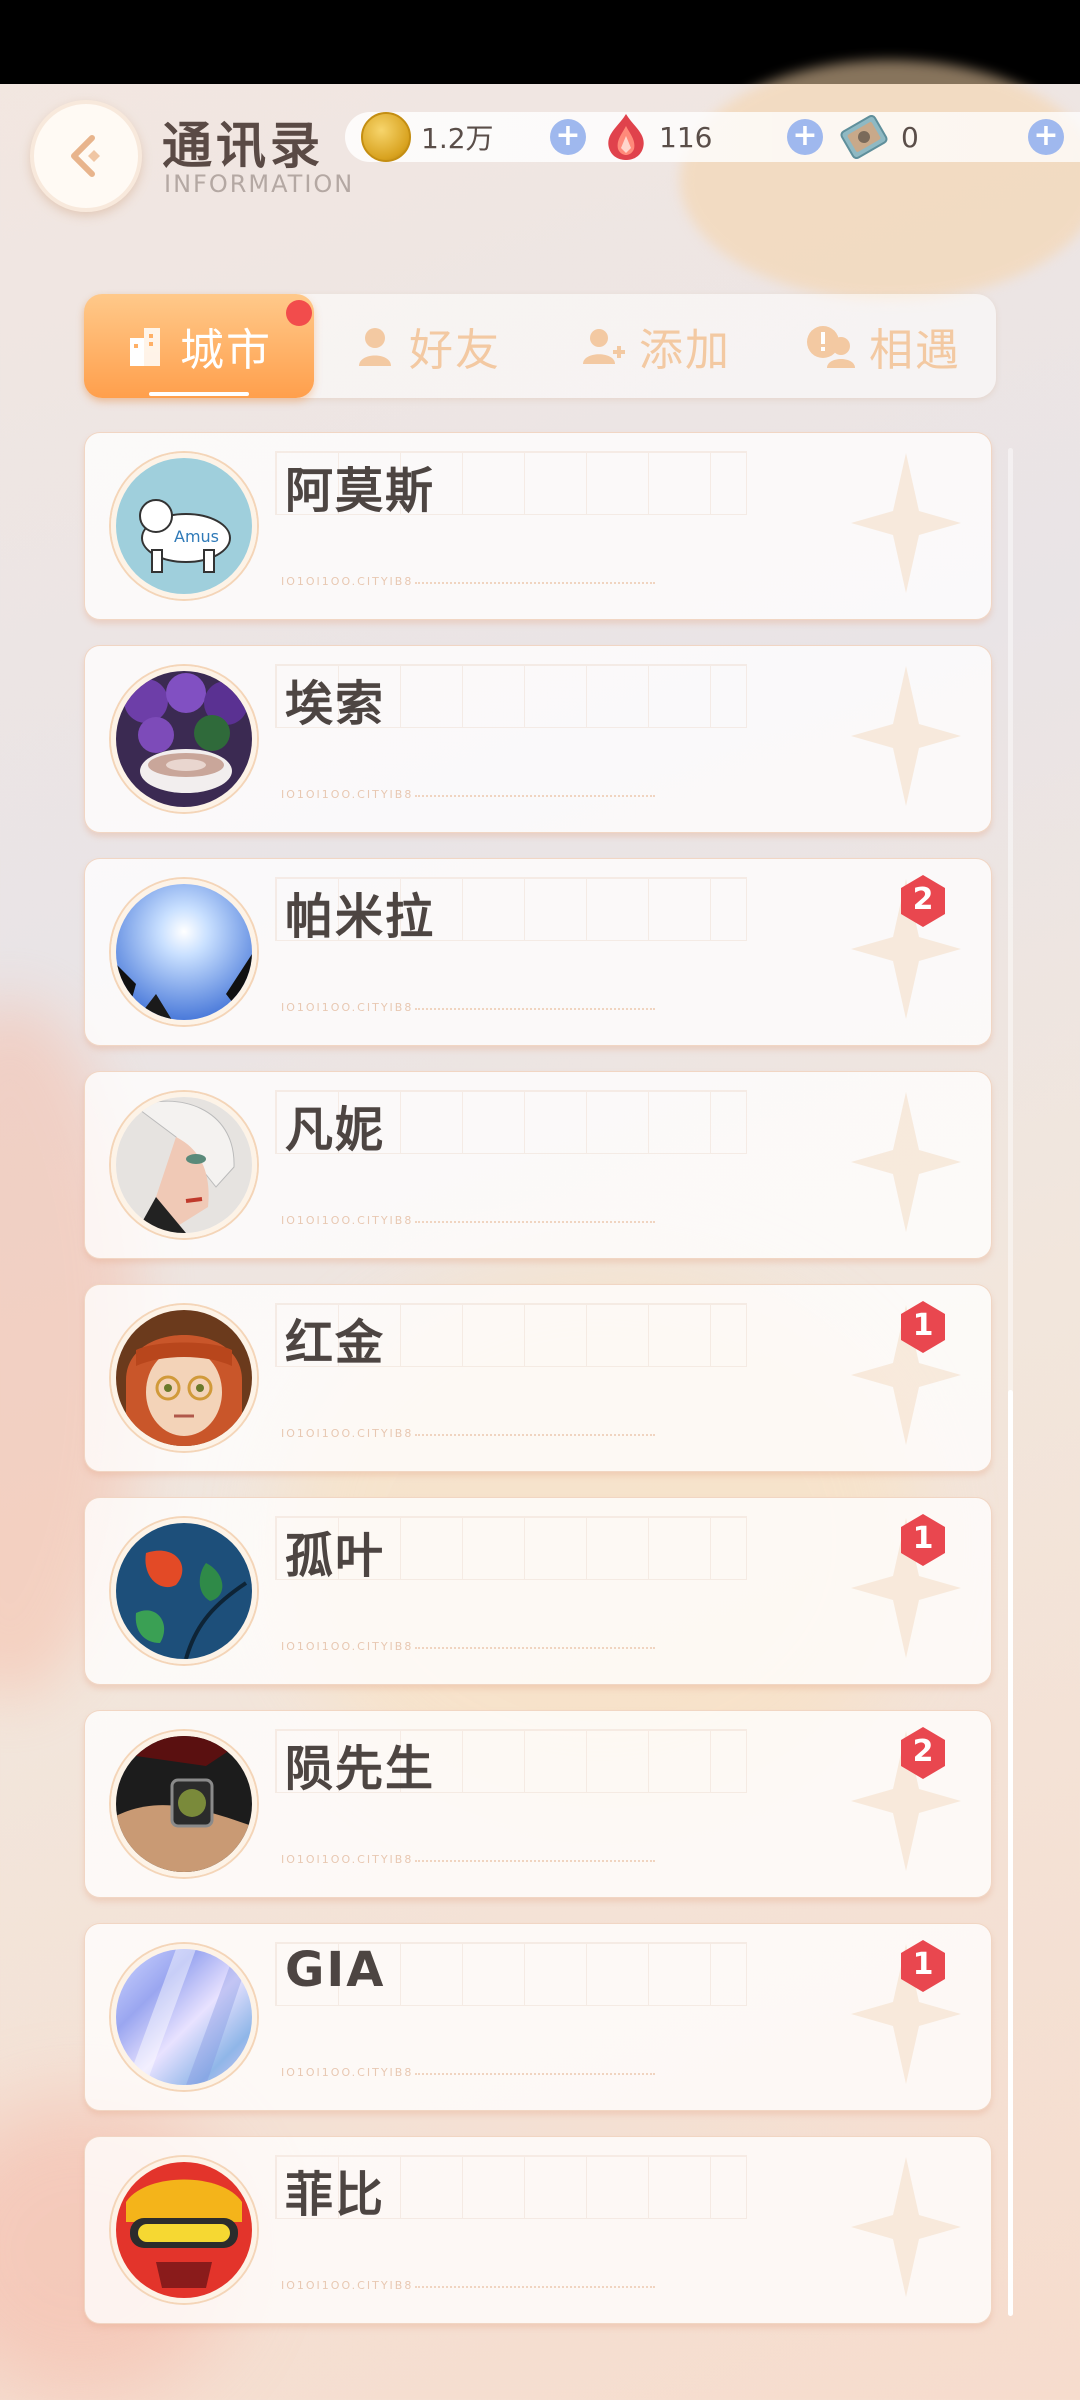 The image size is (1080, 2400). I want to click on page-subtitle: INFORMATION, so click(259, 184).